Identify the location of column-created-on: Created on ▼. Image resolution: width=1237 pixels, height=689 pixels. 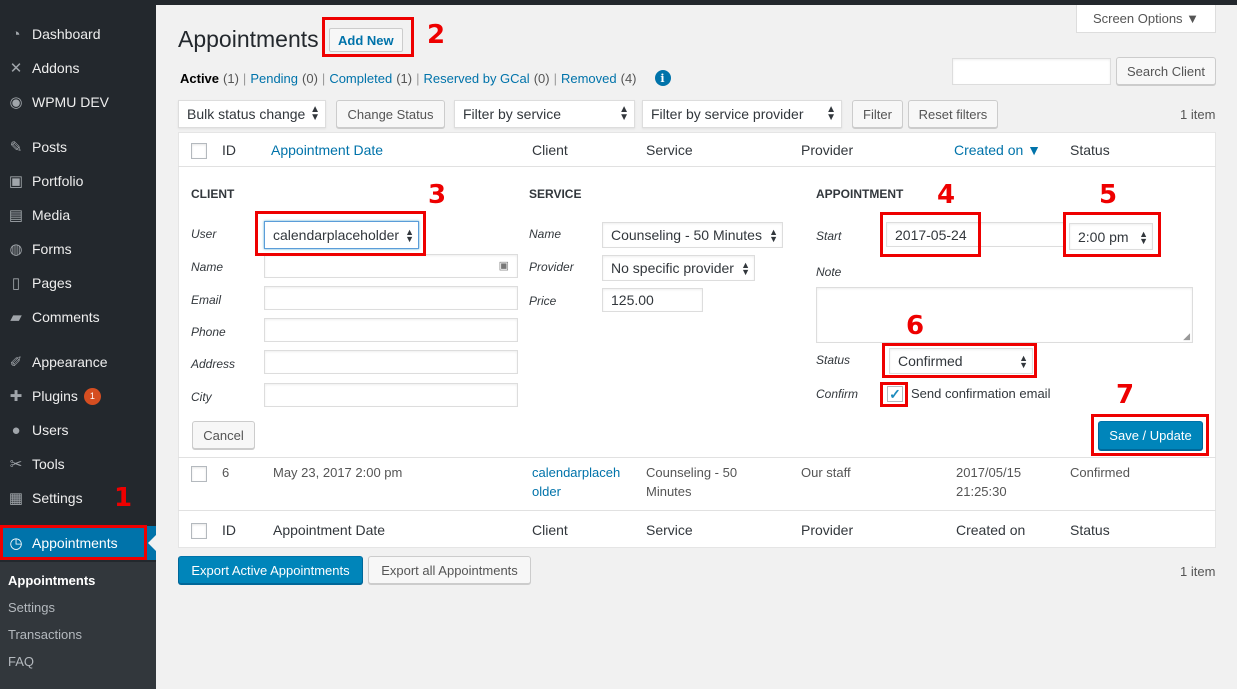
(997, 150).